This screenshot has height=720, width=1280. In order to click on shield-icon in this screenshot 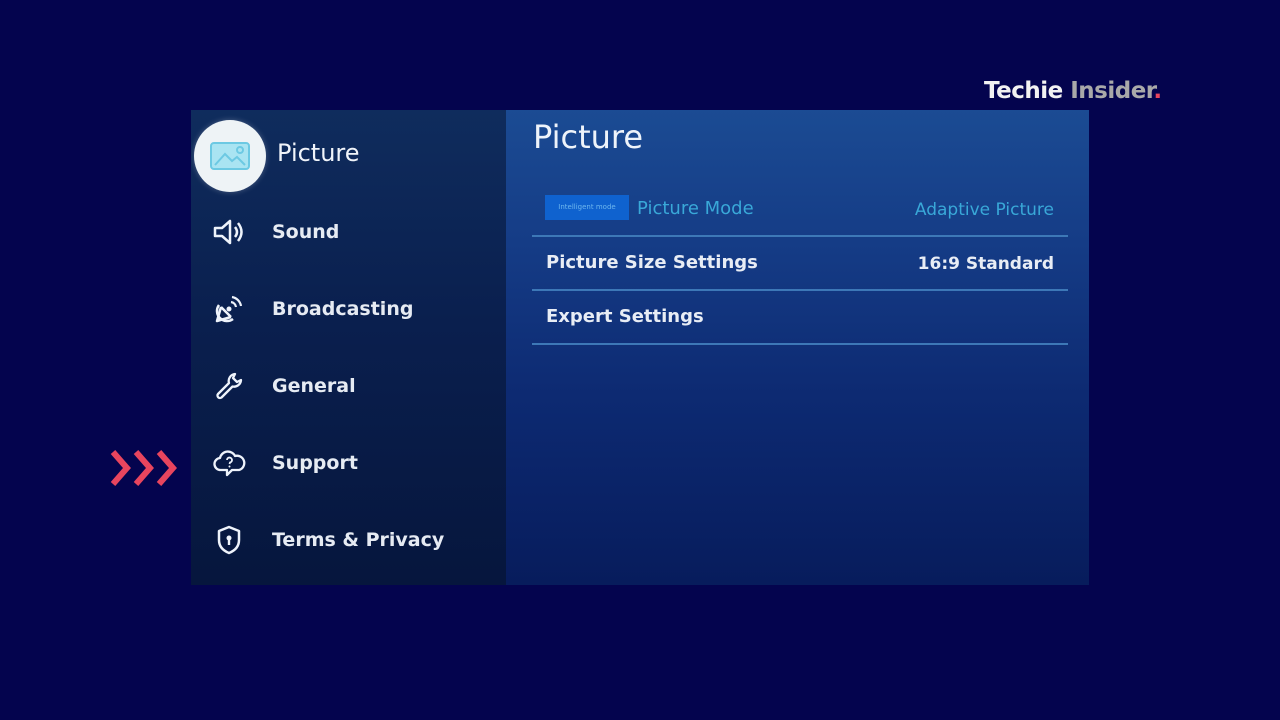, I will do `click(229, 540)`.